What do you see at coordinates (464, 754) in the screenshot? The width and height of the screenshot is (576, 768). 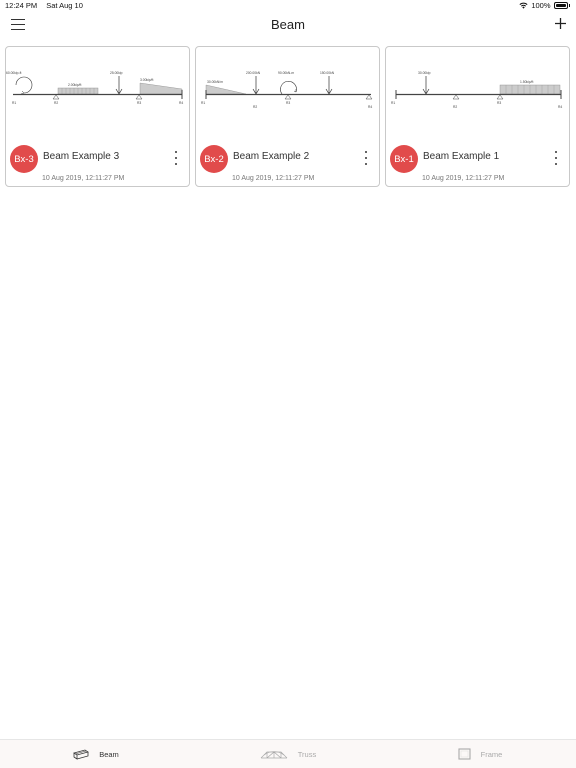 I see `frame-icon` at bounding box center [464, 754].